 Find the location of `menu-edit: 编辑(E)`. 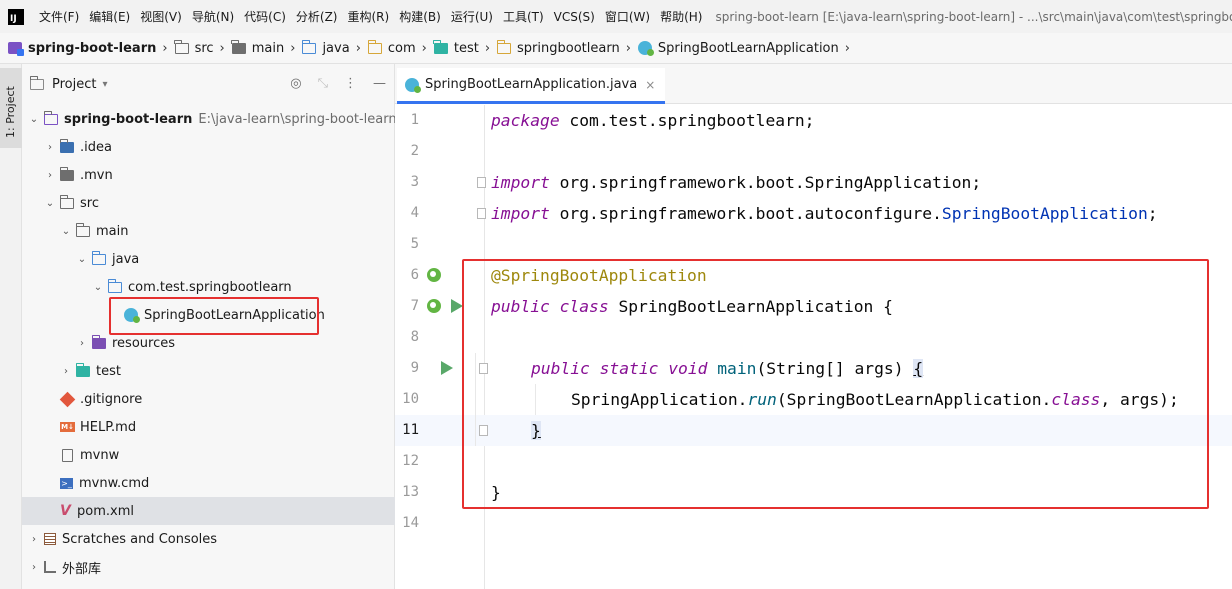

menu-edit: 编辑(E) is located at coordinates (109, 16).